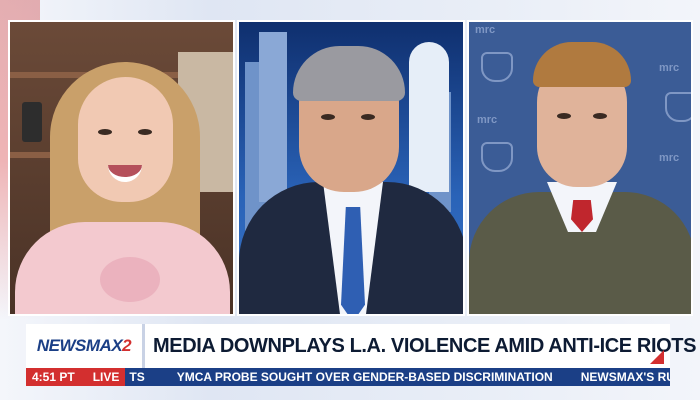 The height and width of the screenshot is (400, 700). I want to click on skyscraper, so click(273, 117).